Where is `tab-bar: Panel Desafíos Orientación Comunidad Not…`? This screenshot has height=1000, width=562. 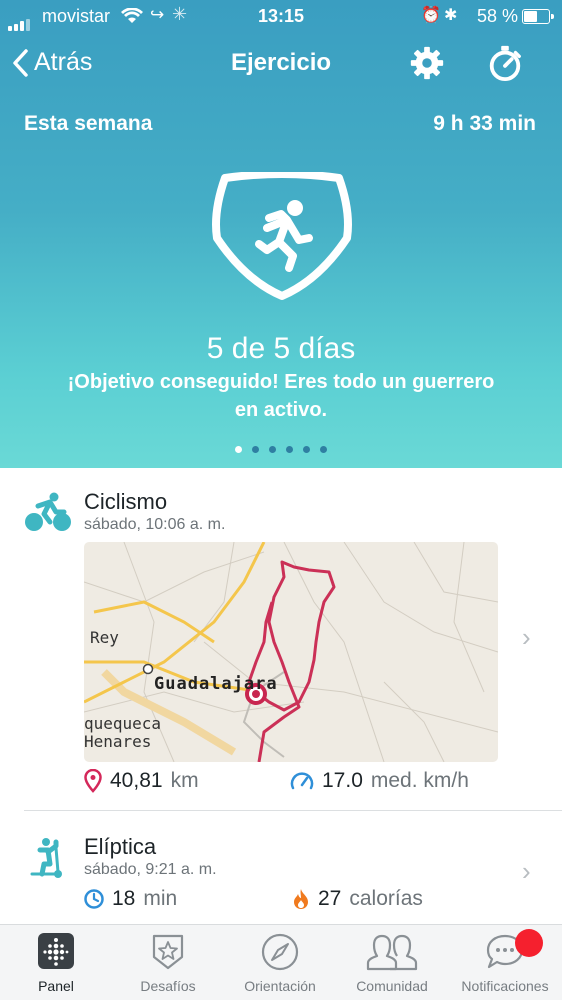 tab-bar: Panel Desafíos Orientación Comunidad Not… is located at coordinates (281, 962).